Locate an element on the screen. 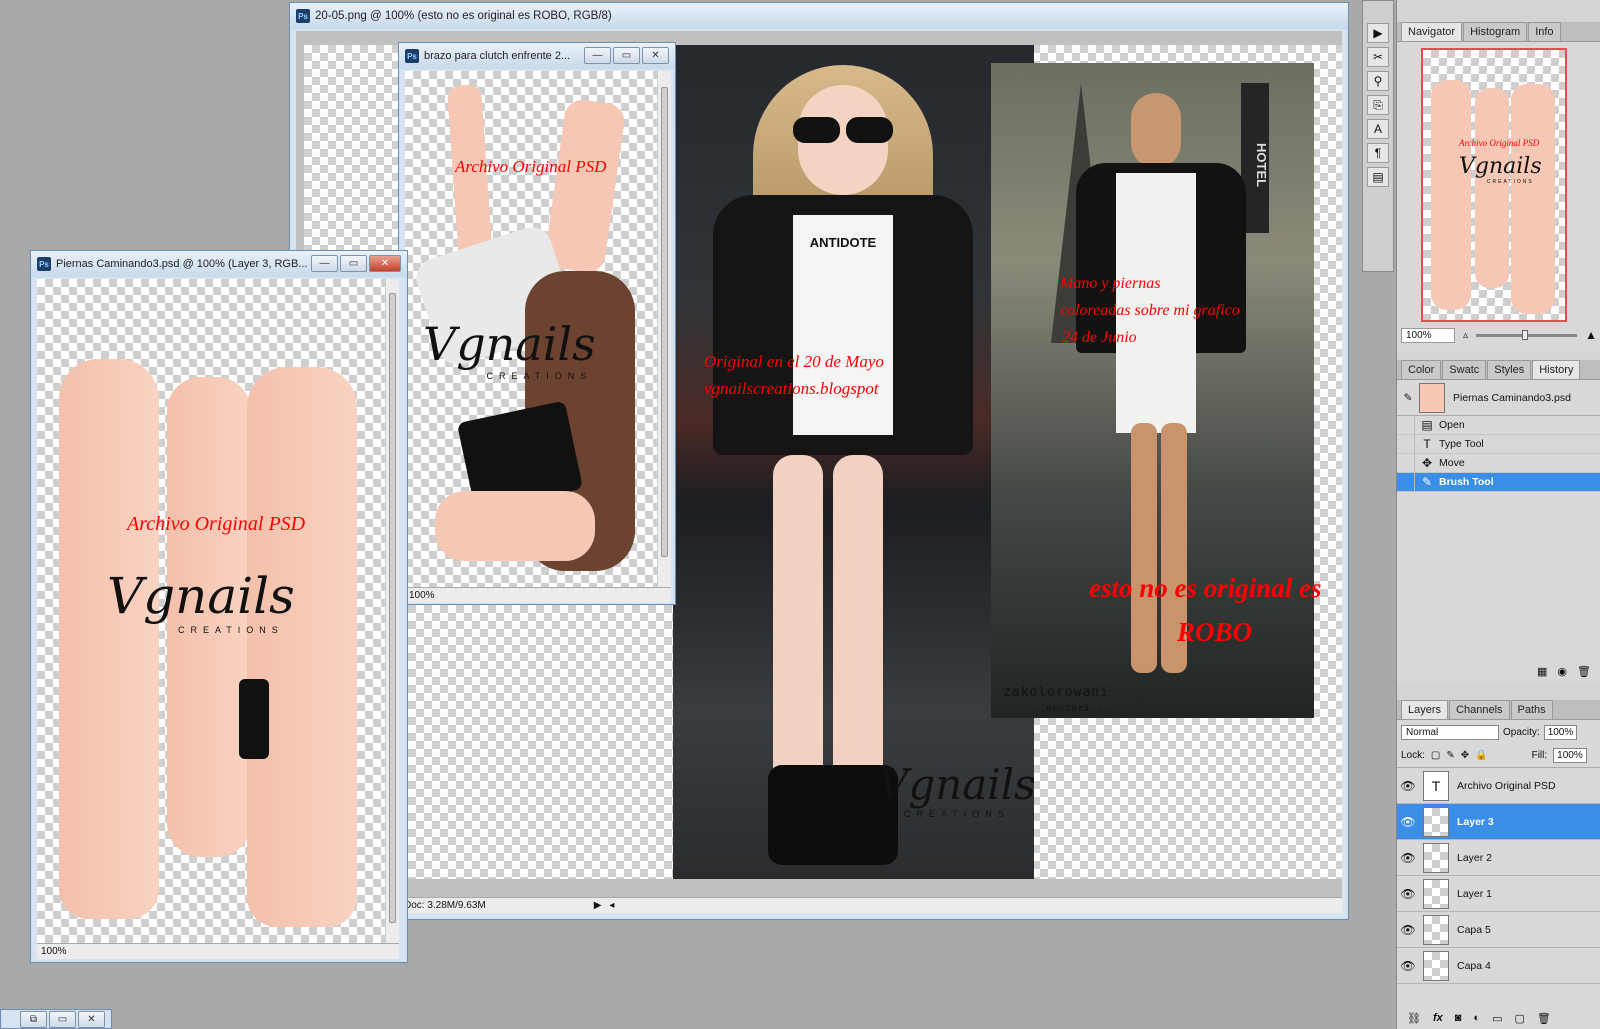 The height and width of the screenshot is (1029, 1600). layer-thumb is located at coordinates (1436, 929).